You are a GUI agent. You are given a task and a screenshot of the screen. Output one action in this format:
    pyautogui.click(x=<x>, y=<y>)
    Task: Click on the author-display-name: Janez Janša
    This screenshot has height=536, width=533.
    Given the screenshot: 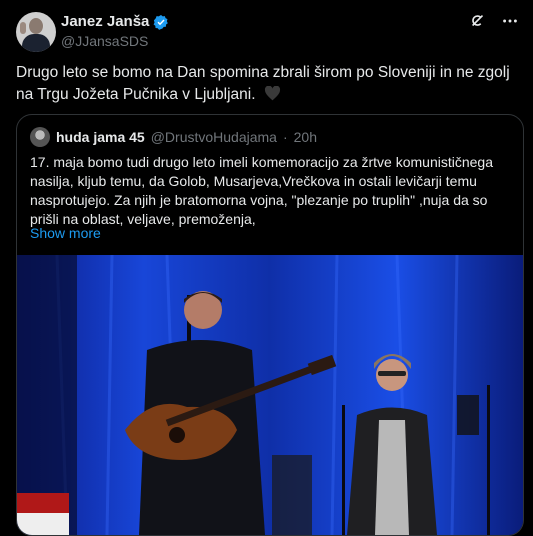 What is the action you would take?
    pyautogui.click(x=105, y=21)
    